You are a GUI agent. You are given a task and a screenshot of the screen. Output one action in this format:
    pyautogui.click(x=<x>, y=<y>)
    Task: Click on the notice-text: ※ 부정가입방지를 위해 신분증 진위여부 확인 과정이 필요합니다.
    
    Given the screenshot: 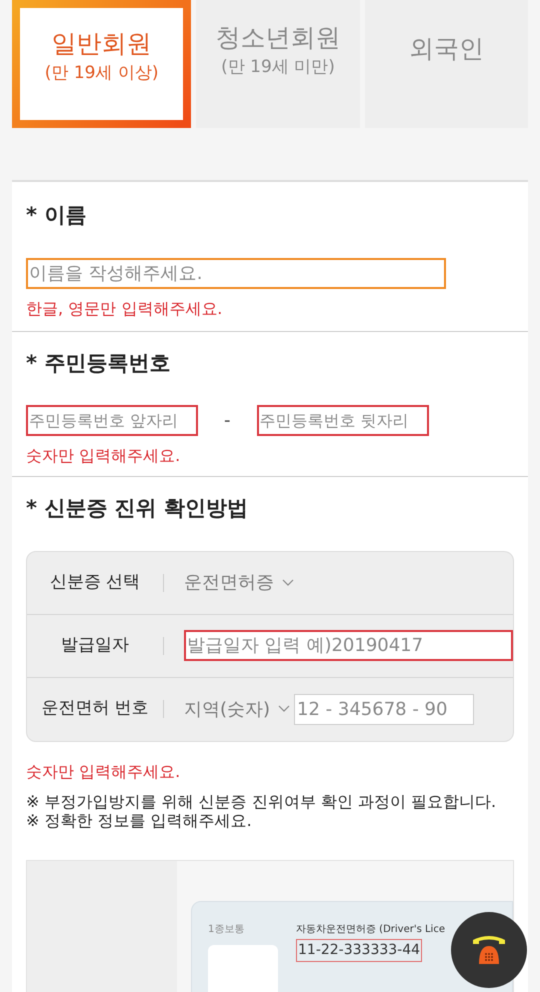 What is the action you would take?
    pyautogui.click(x=262, y=801)
    